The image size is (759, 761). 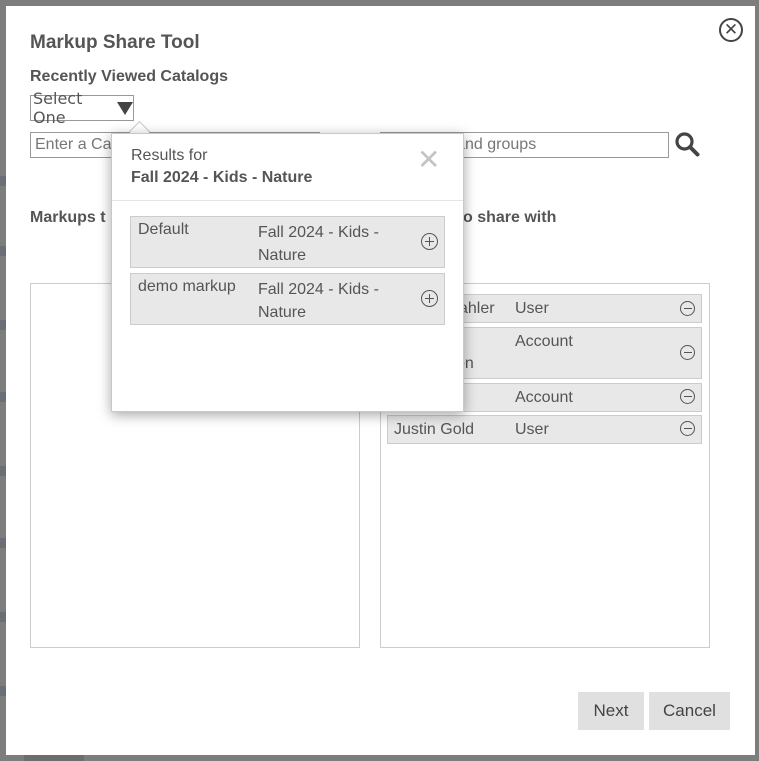 I want to click on search-icon, so click(x=687, y=144).